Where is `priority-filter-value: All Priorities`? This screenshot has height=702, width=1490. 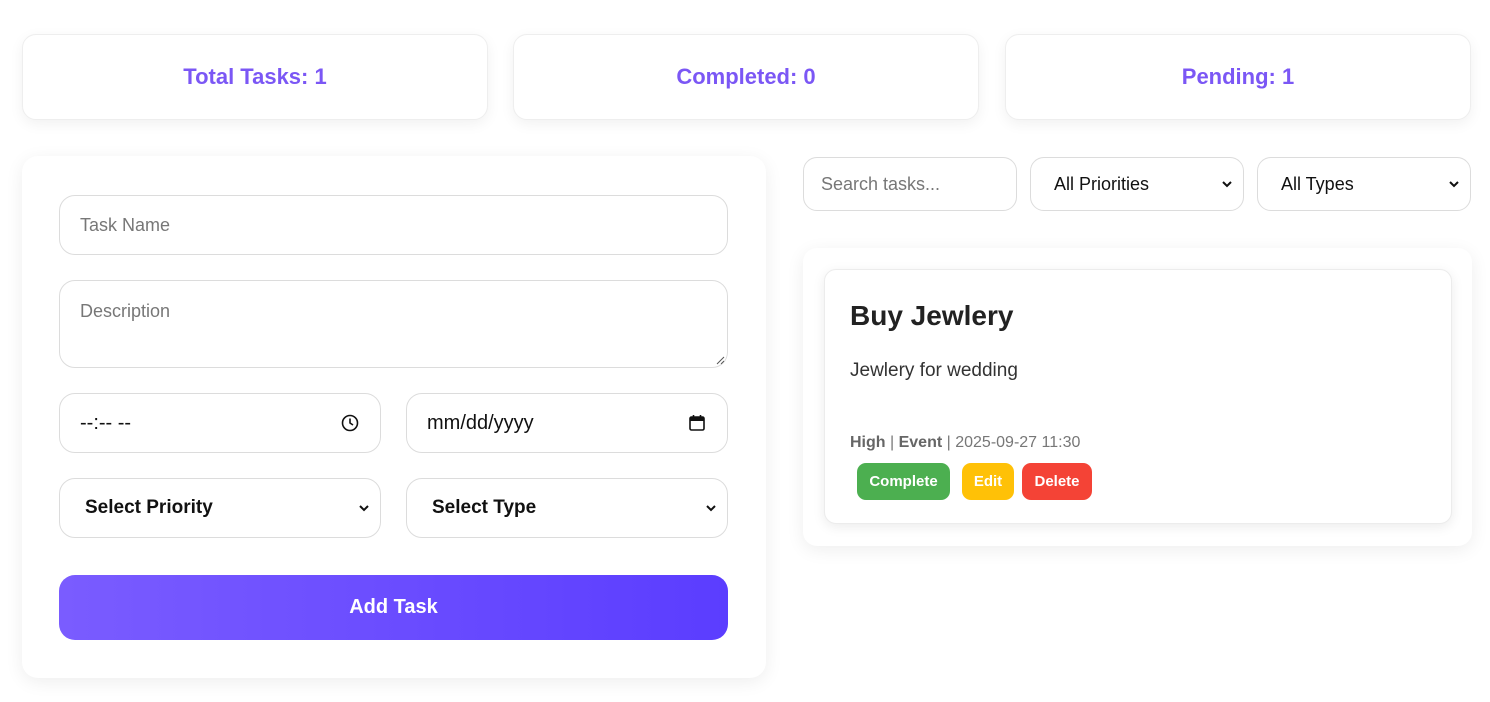 priority-filter-value: All Priorities is located at coordinates (1102, 183).